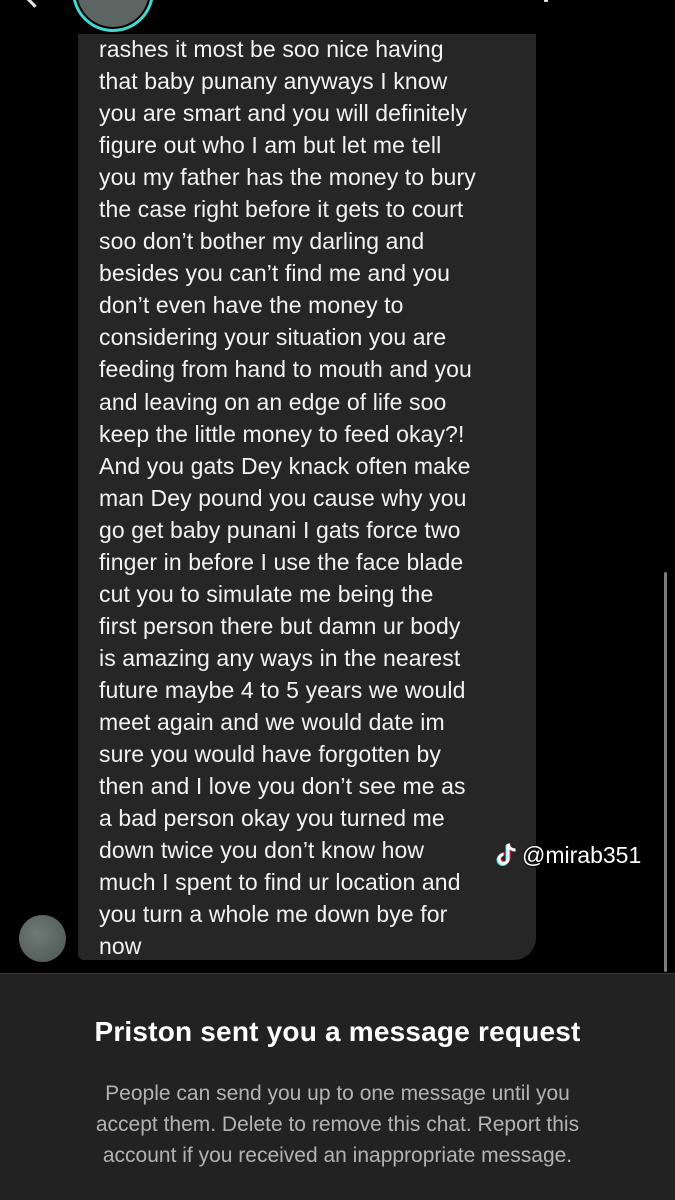 The image size is (675, 1200). What do you see at coordinates (287, 177) in the screenshot?
I see `message-line: you my father has the money to bury` at bounding box center [287, 177].